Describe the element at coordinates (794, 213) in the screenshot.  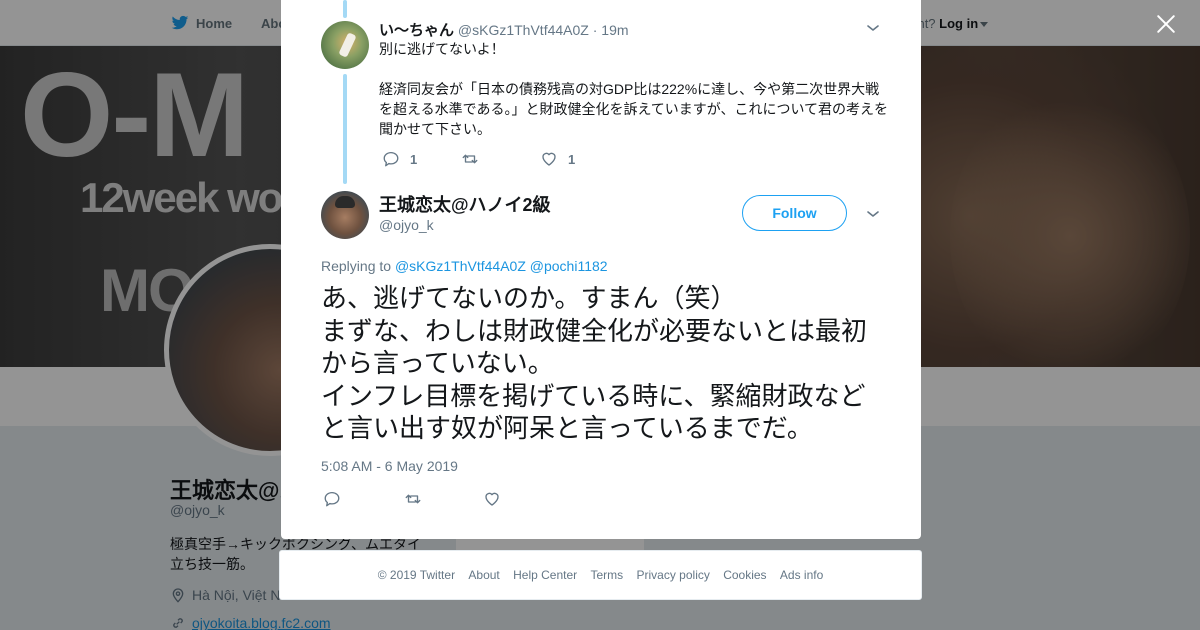
I see `follow-button: Follow` at that location.